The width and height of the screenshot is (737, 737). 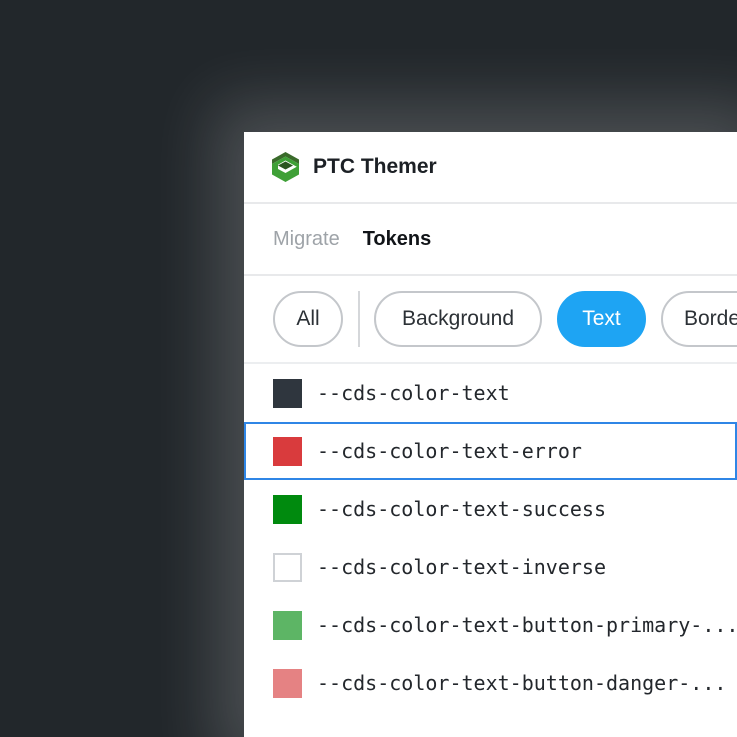 What do you see at coordinates (601, 319) in the screenshot?
I see `filter-chip-text: Text` at bounding box center [601, 319].